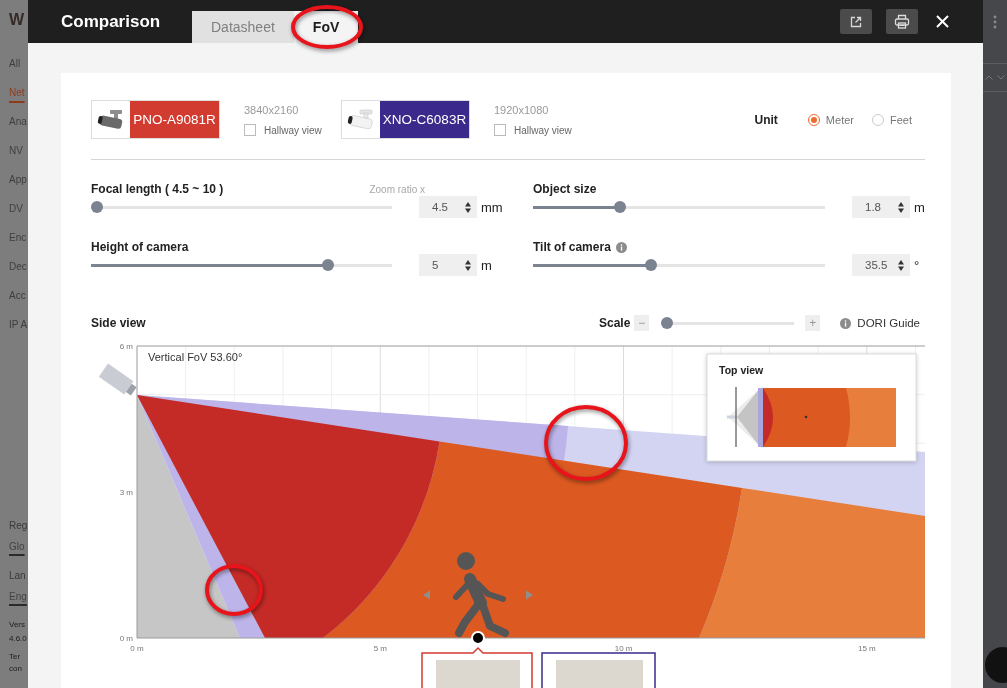 The height and width of the screenshot is (688, 1007). What do you see at coordinates (16, 150) in the screenshot?
I see `nav-link: NV` at bounding box center [16, 150].